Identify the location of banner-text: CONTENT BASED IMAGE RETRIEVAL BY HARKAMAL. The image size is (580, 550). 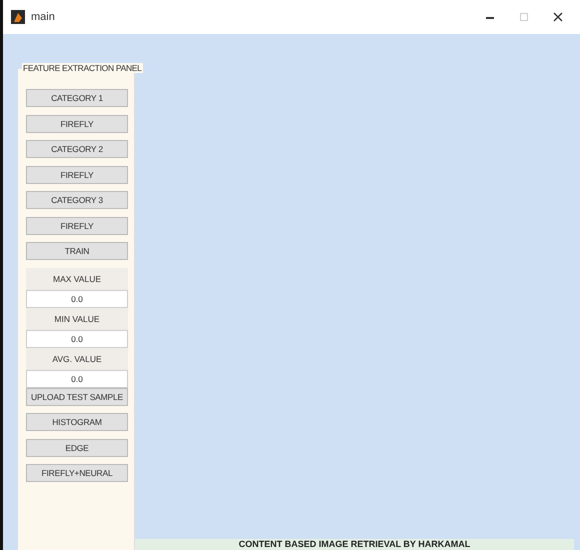
(354, 544).